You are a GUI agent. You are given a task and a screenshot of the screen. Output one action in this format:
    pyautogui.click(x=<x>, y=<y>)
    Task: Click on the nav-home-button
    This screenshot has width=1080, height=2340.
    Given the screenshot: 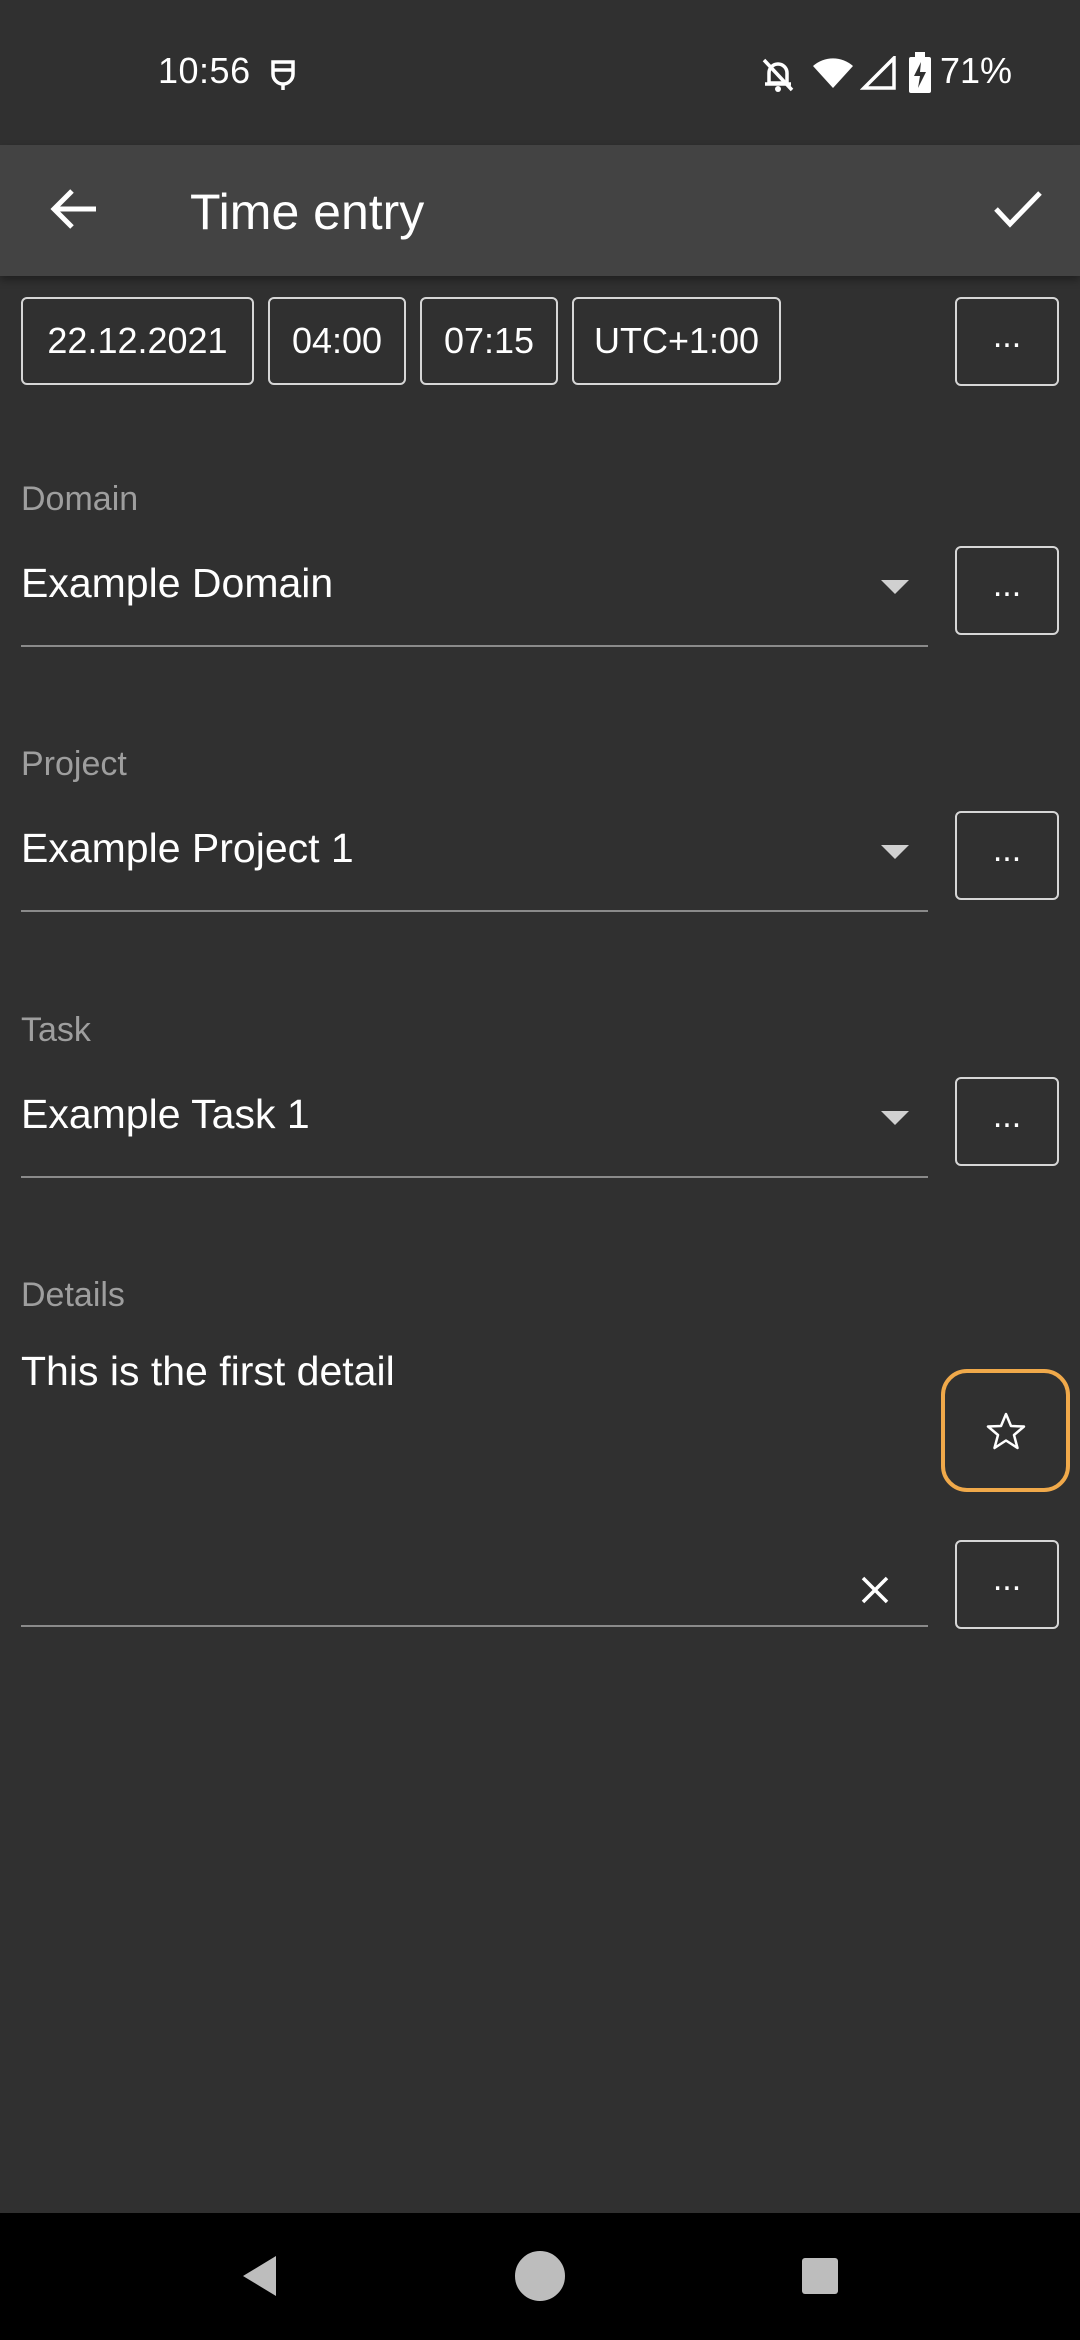 What is the action you would take?
    pyautogui.click(x=540, y=2276)
    